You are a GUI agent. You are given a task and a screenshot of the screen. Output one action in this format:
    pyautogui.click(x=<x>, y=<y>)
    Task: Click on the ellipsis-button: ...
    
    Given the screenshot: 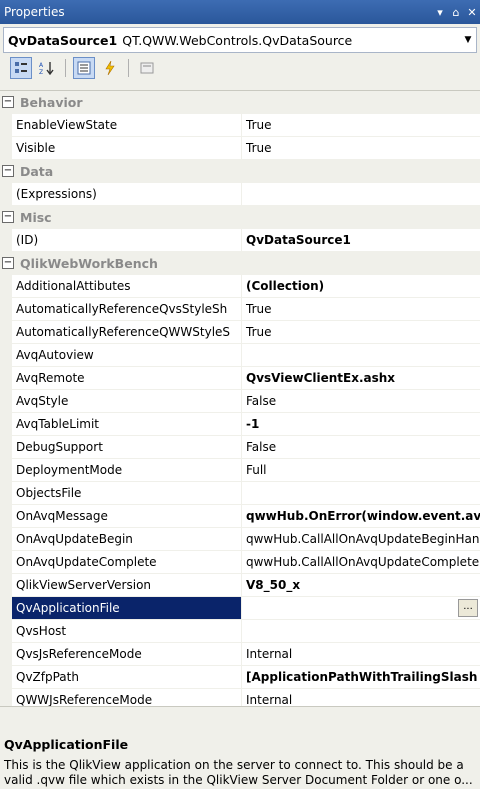 What is the action you would take?
    pyautogui.click(x=468, y=608)
    